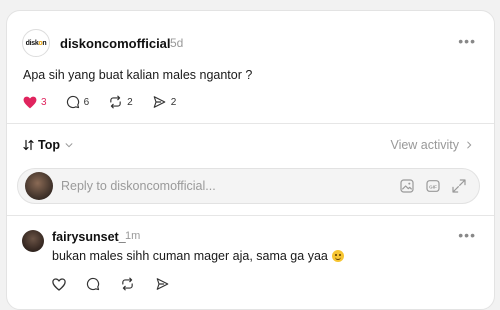  Describe the element at coordinates (177, 43) in the screenshot. I see `post-time: 5d` at that location.